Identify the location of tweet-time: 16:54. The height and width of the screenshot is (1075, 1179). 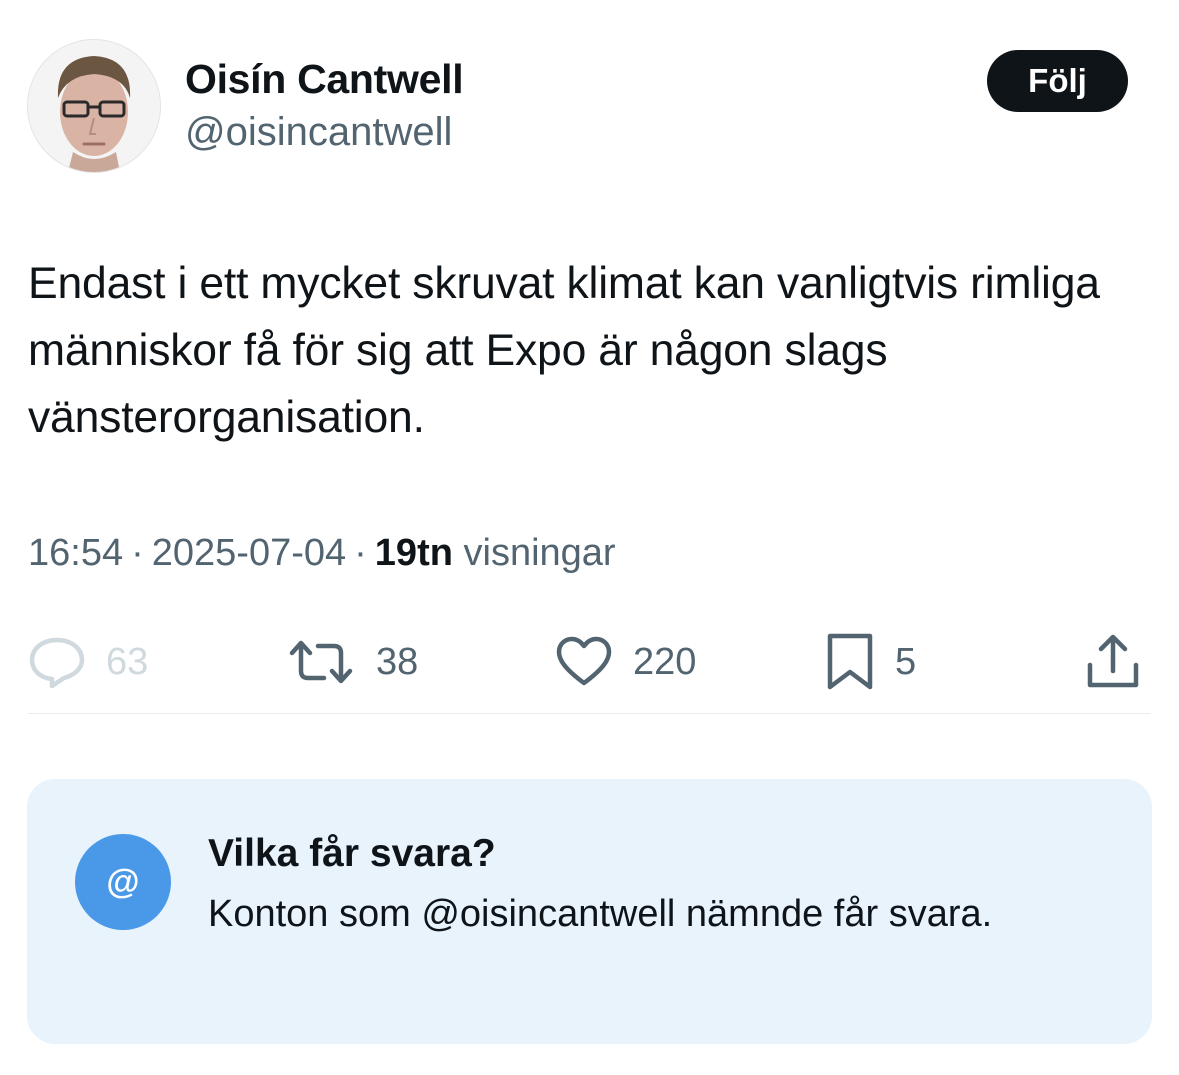
(75, 553).